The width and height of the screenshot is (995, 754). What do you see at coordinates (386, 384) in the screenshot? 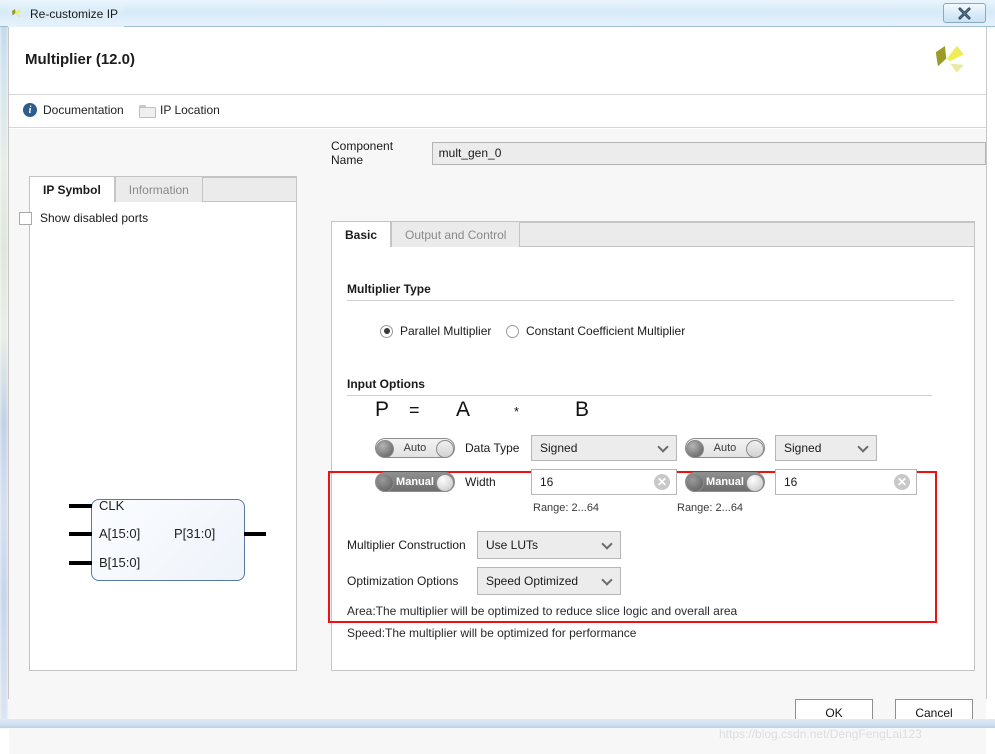
I see `input-options-group-title: Input Options` at bounding box center [386, 384].